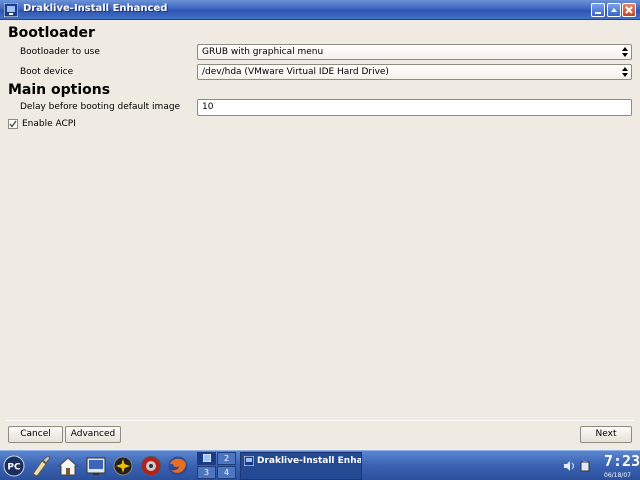 Image resolution: width=640 pixels, height=480 pixels. What do you see at coordinates (208, 107) in the screenshot?
I see `delay-input-value: 10` at bounding box center [208, 107].